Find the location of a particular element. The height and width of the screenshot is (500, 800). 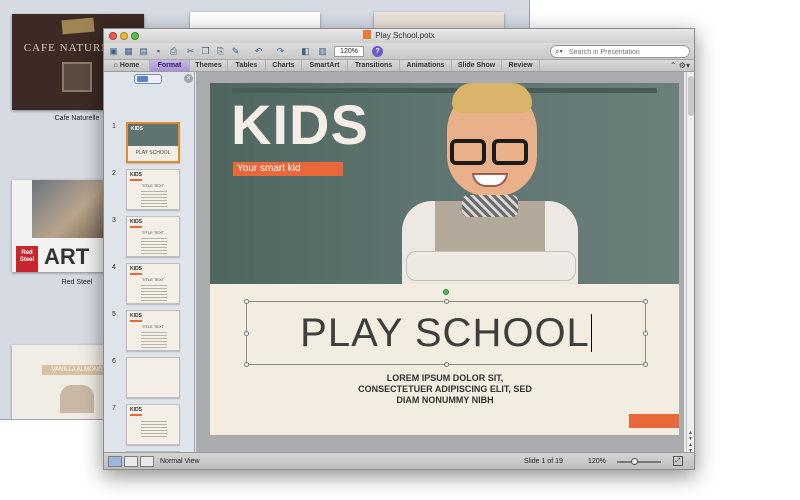

slide-tagline: Your smart kid is located at coordinates (288, 169).